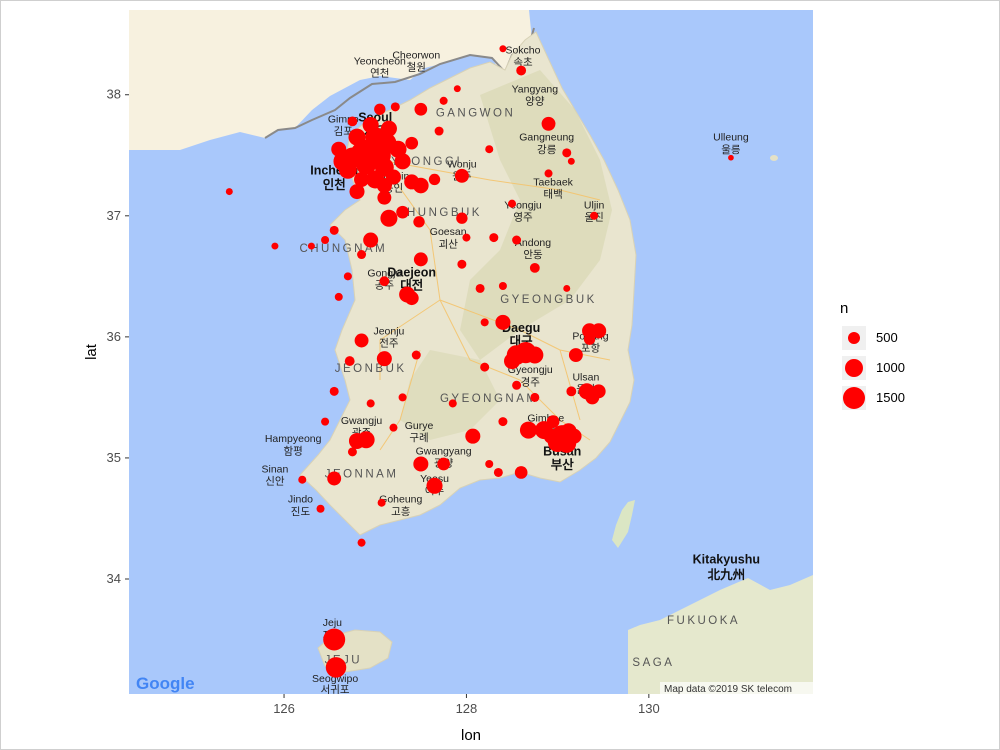 The height and width of the screenshot is (750, 1000). I want to click on place-label: Cheorwon, so click(416, 55).